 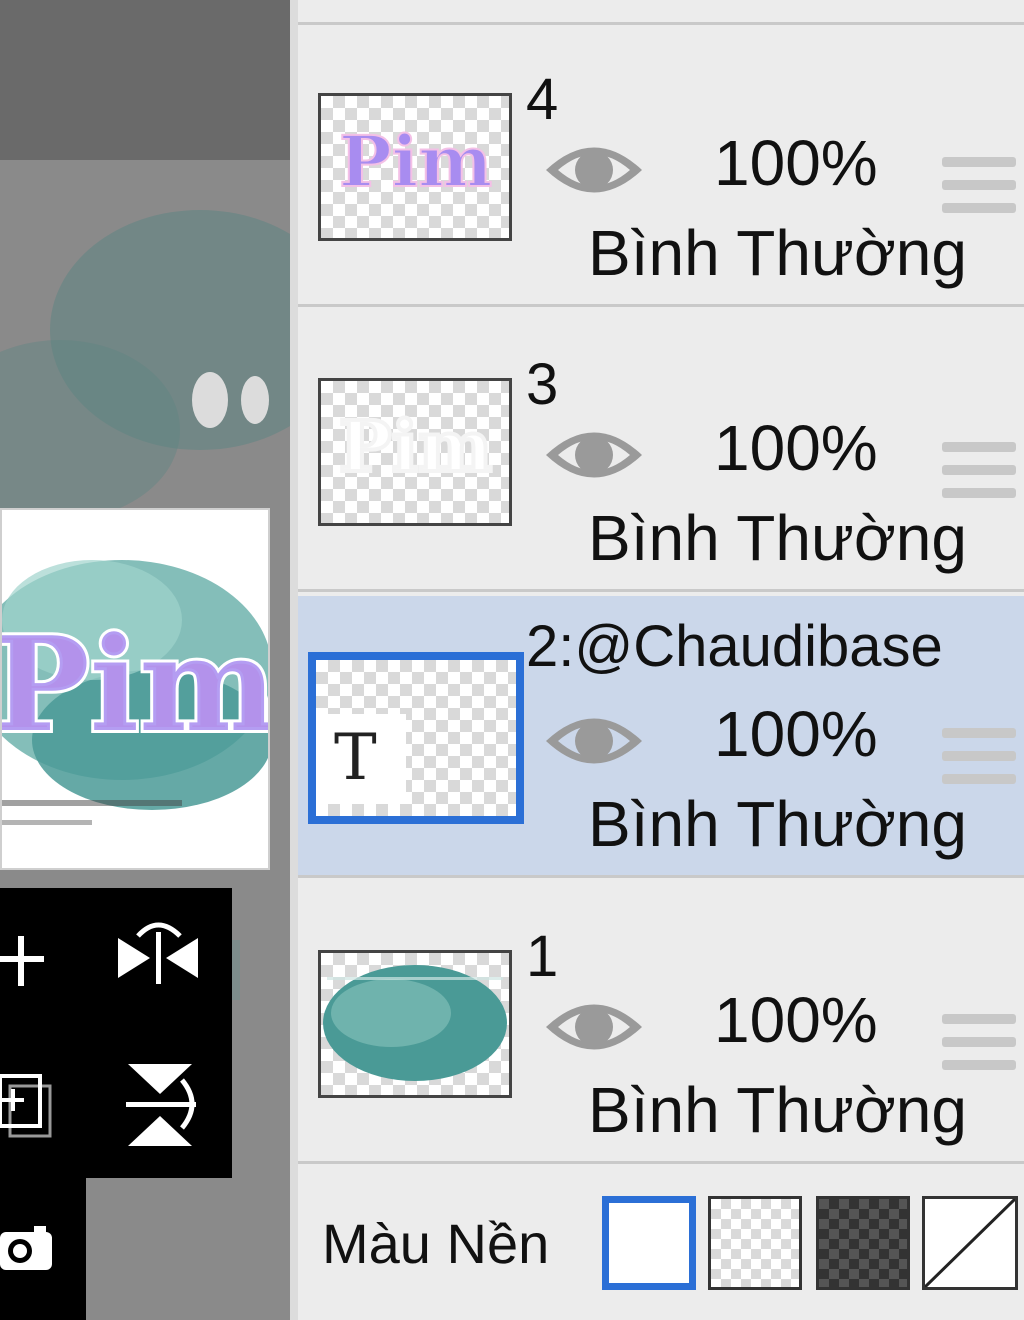 I want to click on text-layer-glyph: T, so click(x=355, y=758).